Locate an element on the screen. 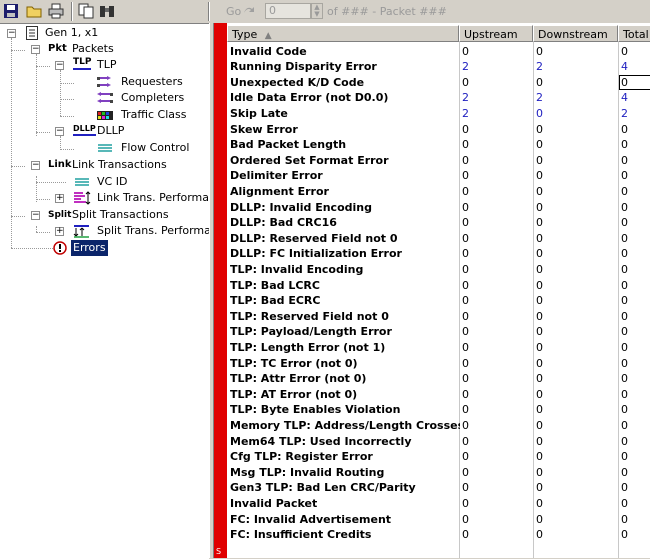  cell-type: Invalid Packet is located at coordinates (274, 503).